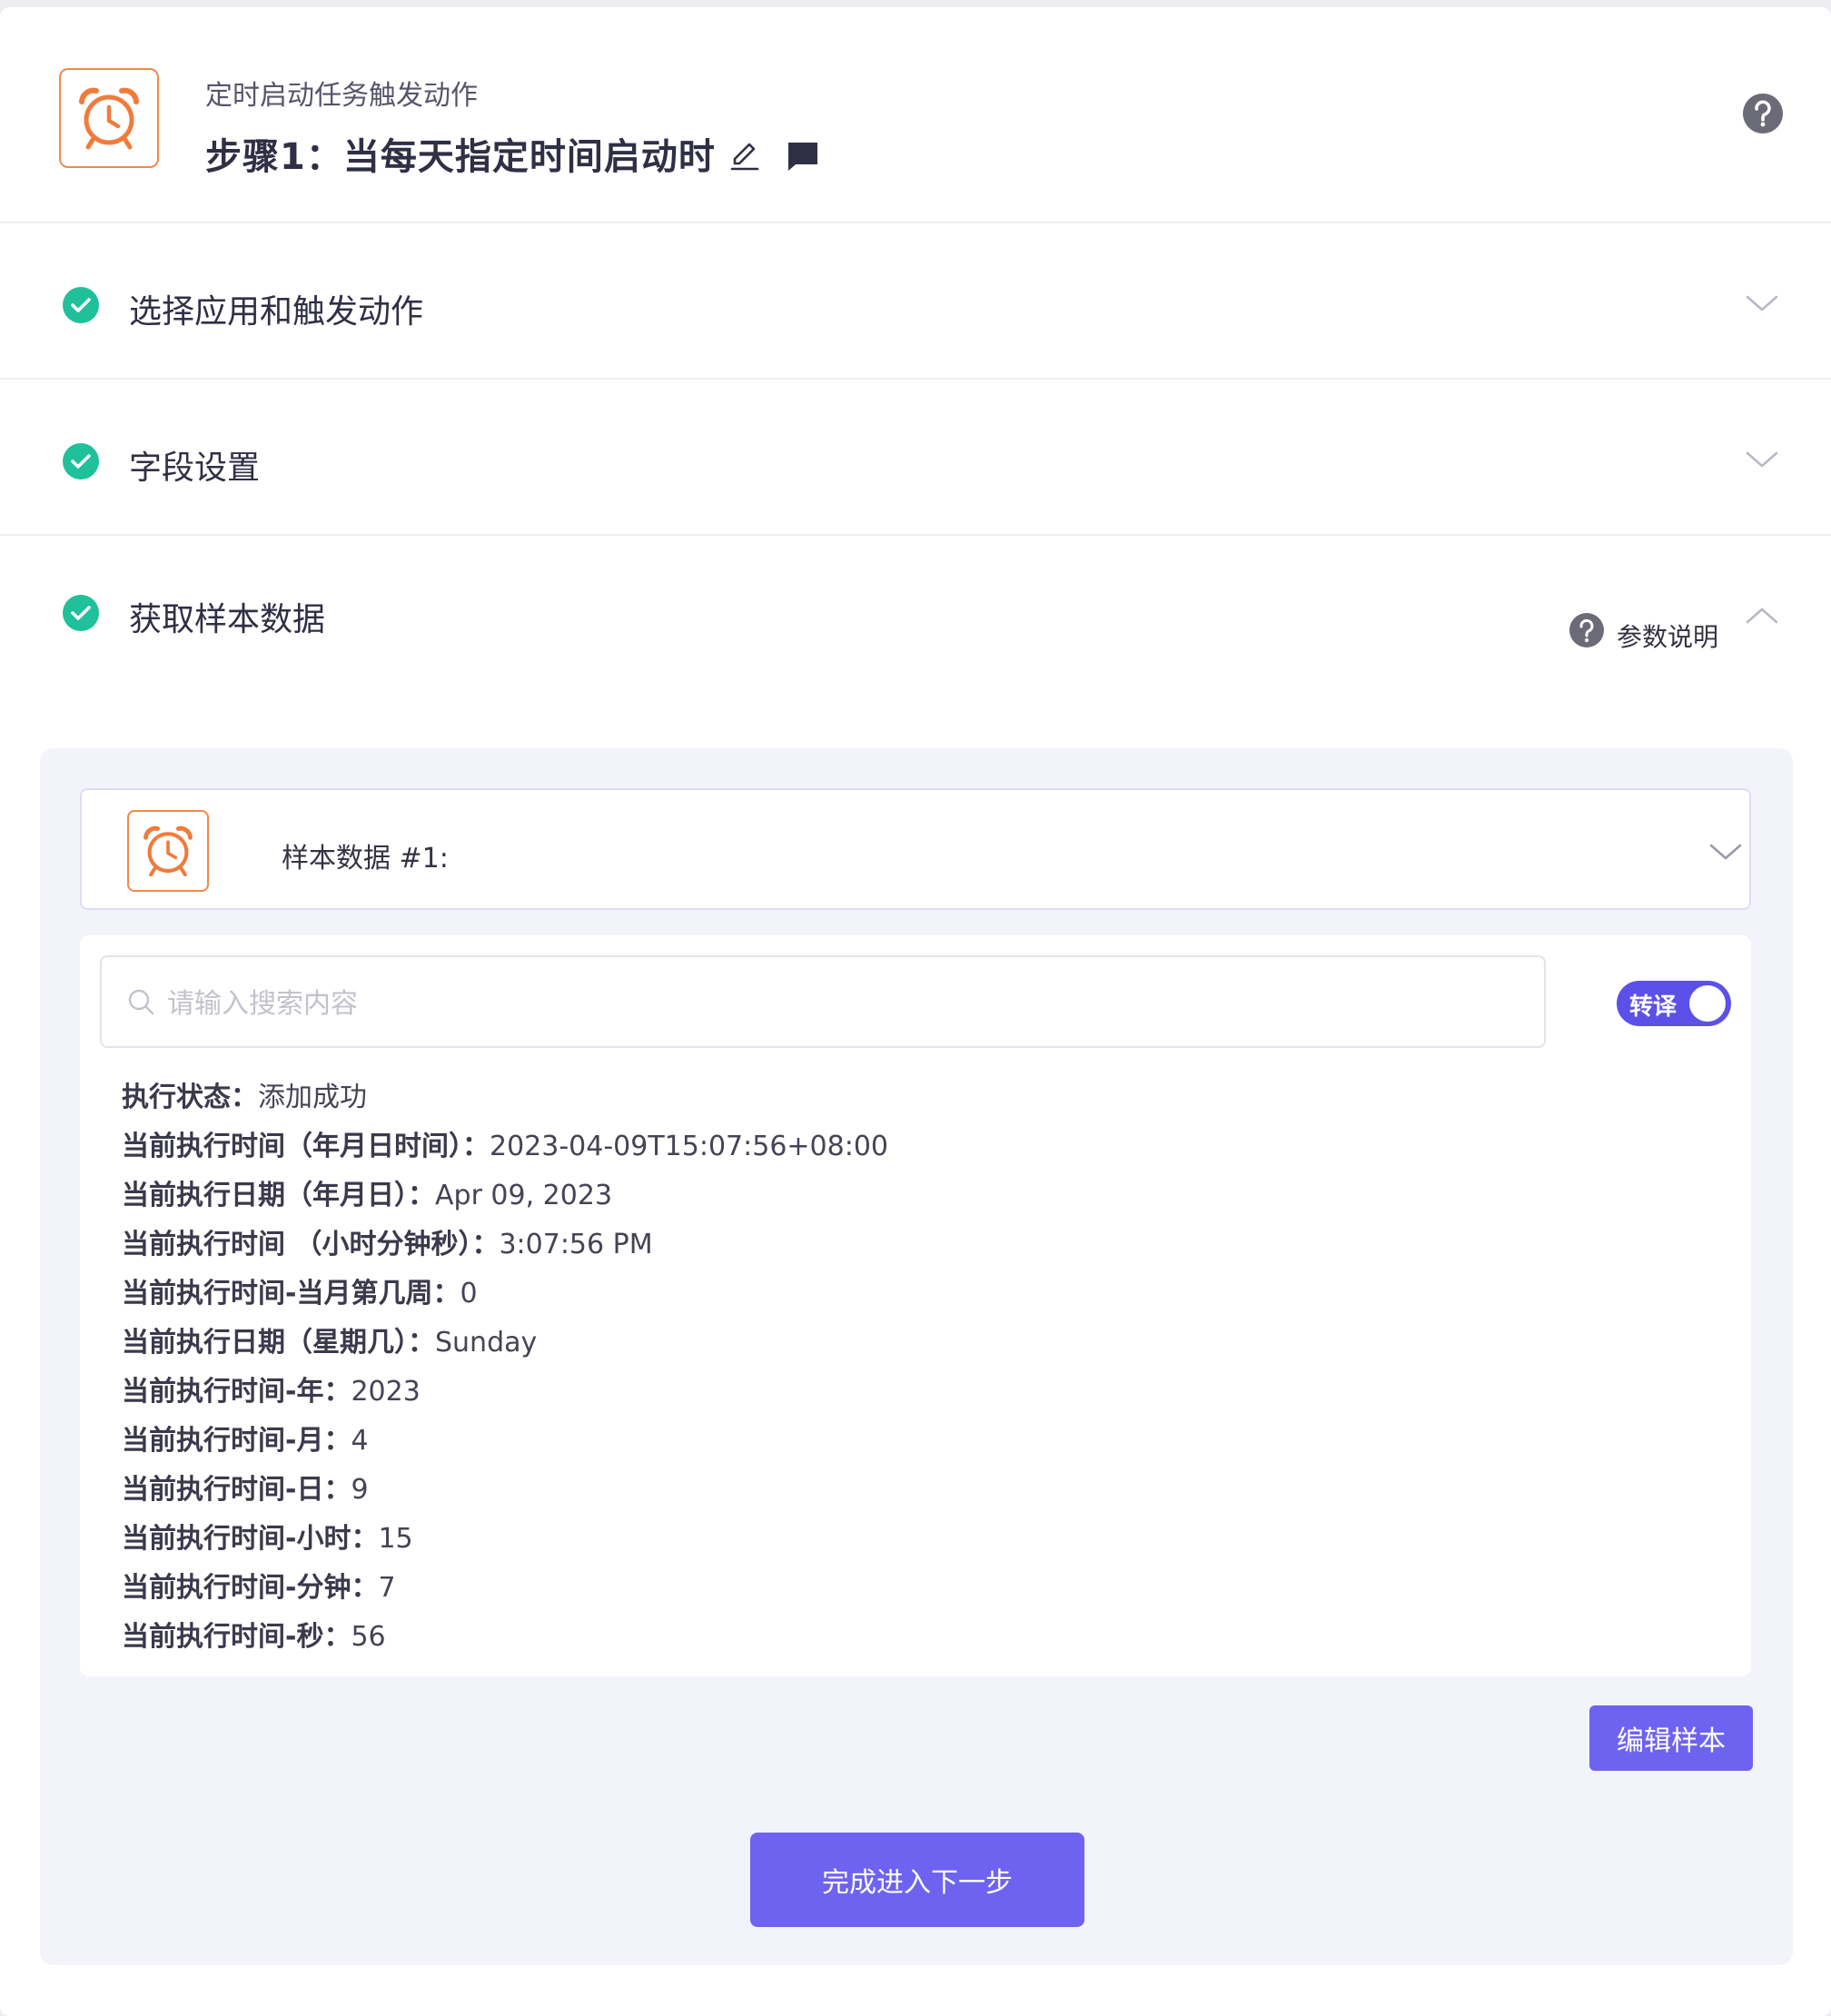 The width and height of the screenshot is (1831, 2016). I want to click on field-value: 7, so click(387, 1588).